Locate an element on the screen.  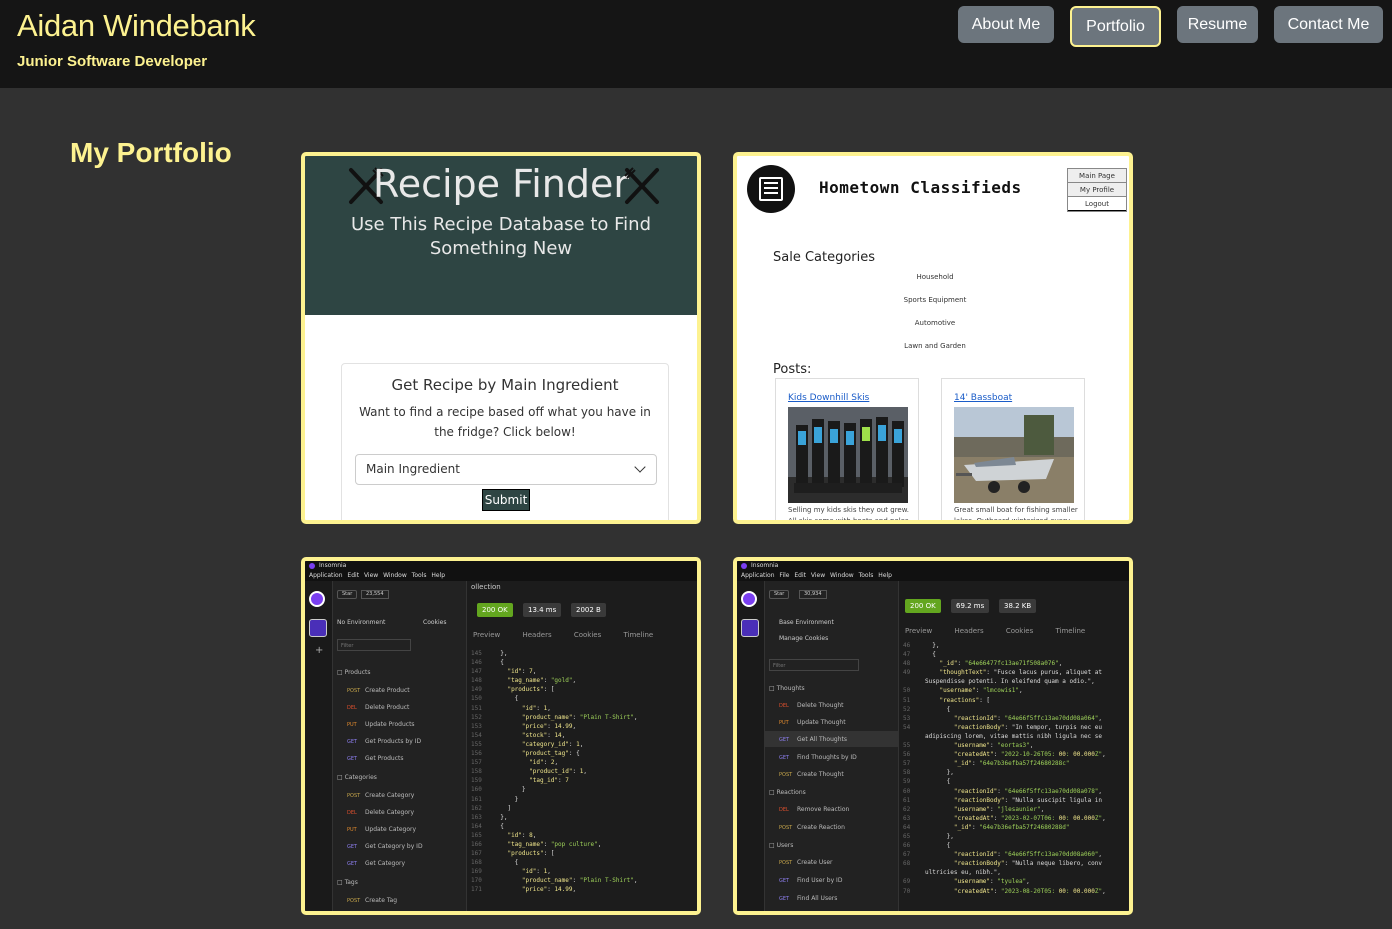
folder-thoughts: □ Thoughts is located at coordinates (787, 688).